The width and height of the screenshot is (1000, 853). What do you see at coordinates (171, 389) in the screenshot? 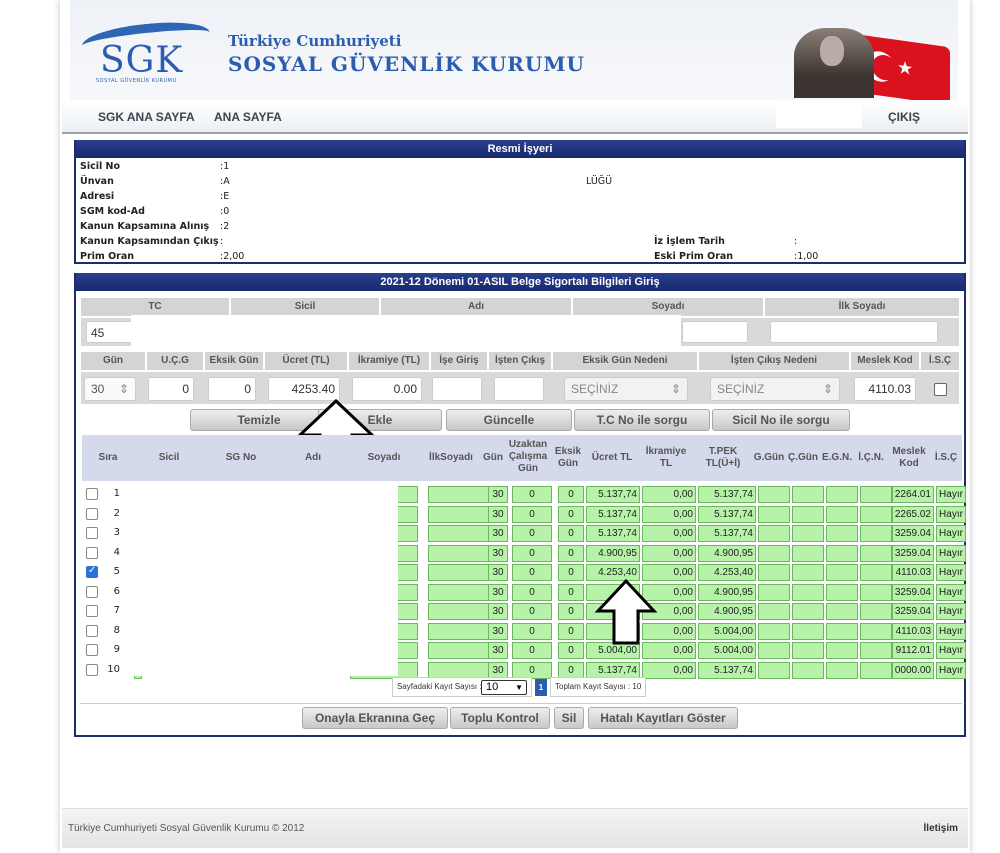
I see `ucg-input: 0` at bounding box center [171, 389].